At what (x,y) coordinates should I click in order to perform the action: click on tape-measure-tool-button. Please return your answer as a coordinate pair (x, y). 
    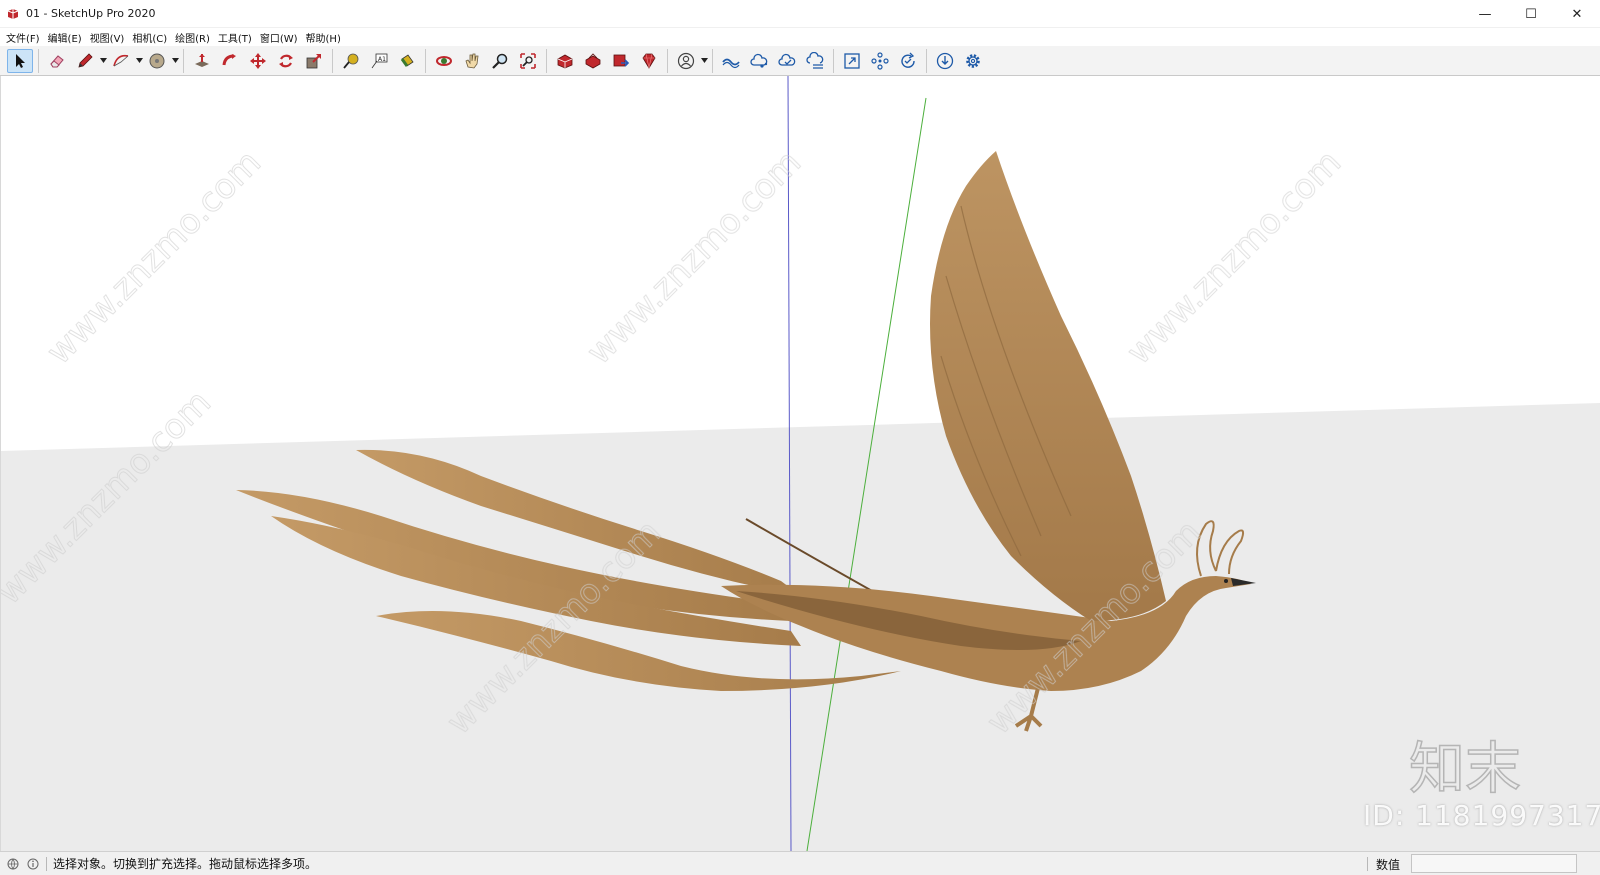
    Looking at the image, I should click on (351, 61).